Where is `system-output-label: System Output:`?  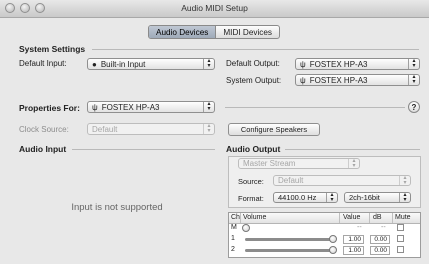
system-output-label: System Output: is located at coordinates (254, 80).